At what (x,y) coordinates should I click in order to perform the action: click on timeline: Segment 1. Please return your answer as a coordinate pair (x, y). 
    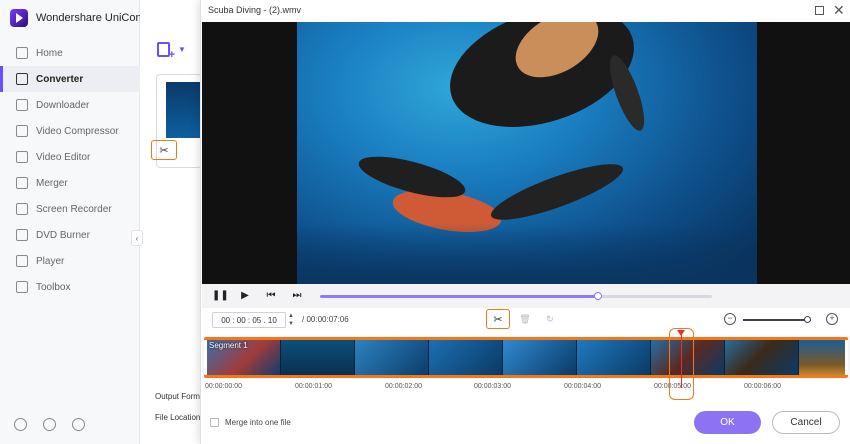
    Looking at the image, I should click on (526, 357).